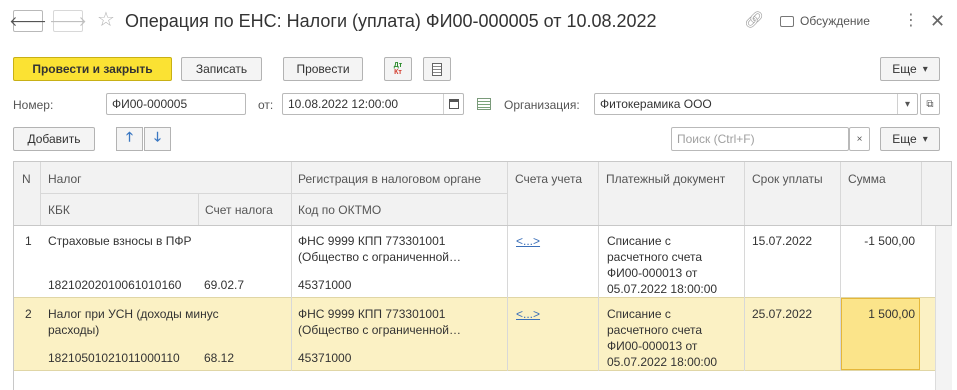 The image size is (957, 390). Describe the element at coordinates (760, 139) in the screenshot. I see `search-input: Поиск (Ctrl+F)` at that location.